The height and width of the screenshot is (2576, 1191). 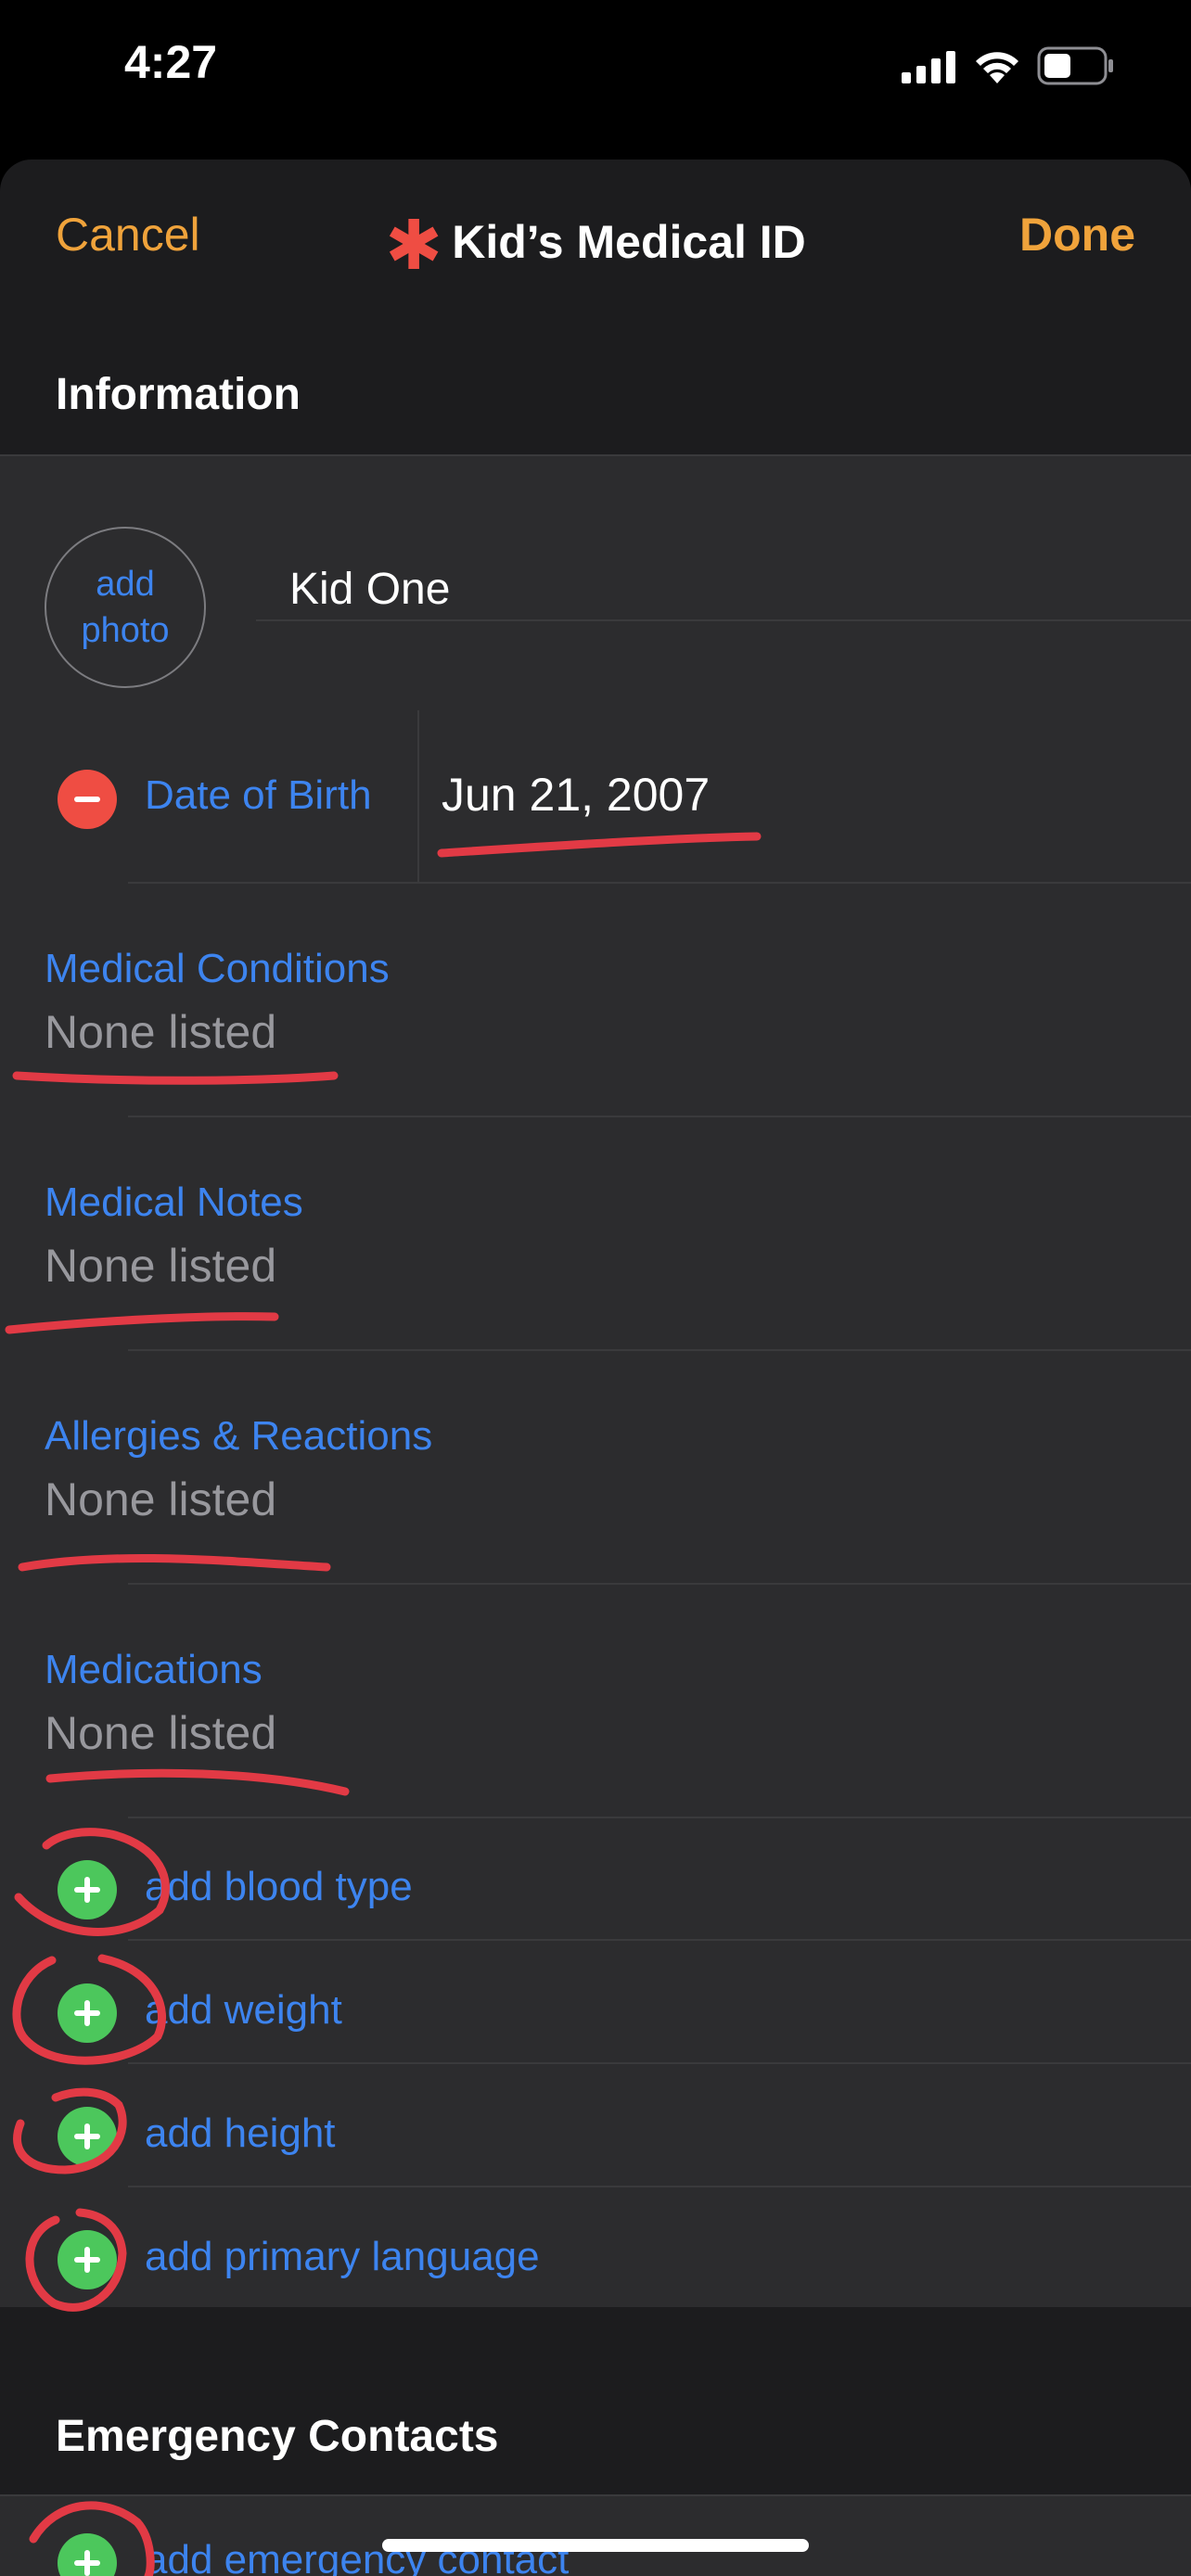 I want to click on asterisk-icon: ✱, so click(x=414, y=246).